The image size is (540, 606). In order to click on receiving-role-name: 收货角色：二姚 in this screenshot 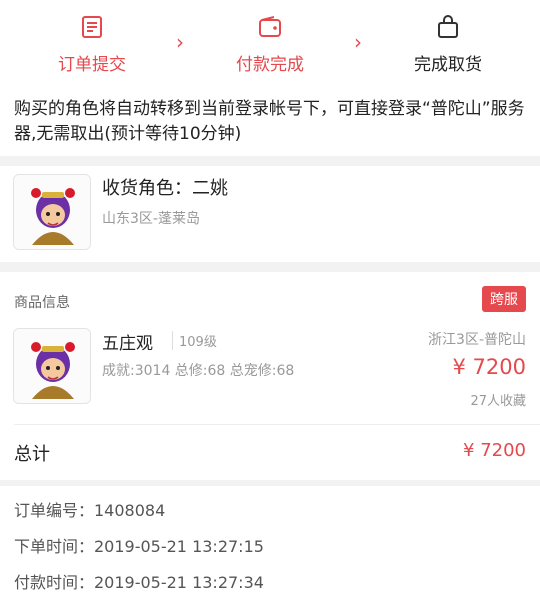, I will do `click(165, 188)`.